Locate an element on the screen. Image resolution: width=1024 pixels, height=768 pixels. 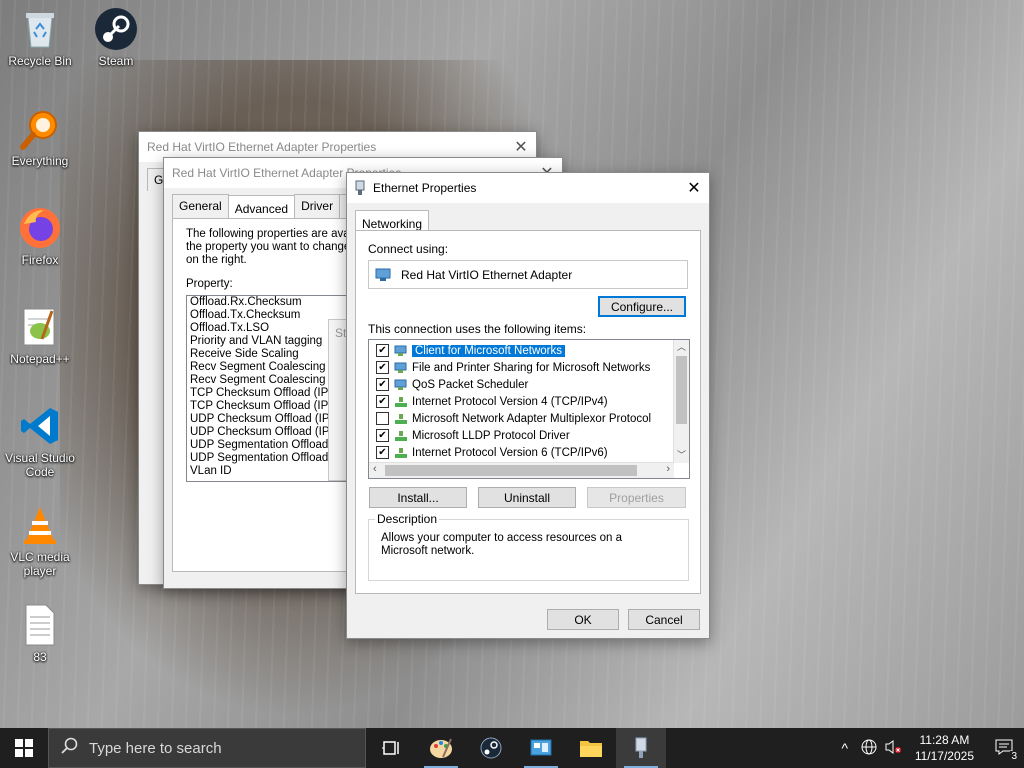
horizontal-scrollbar: ‹ › is located at coordinates (521, 470).